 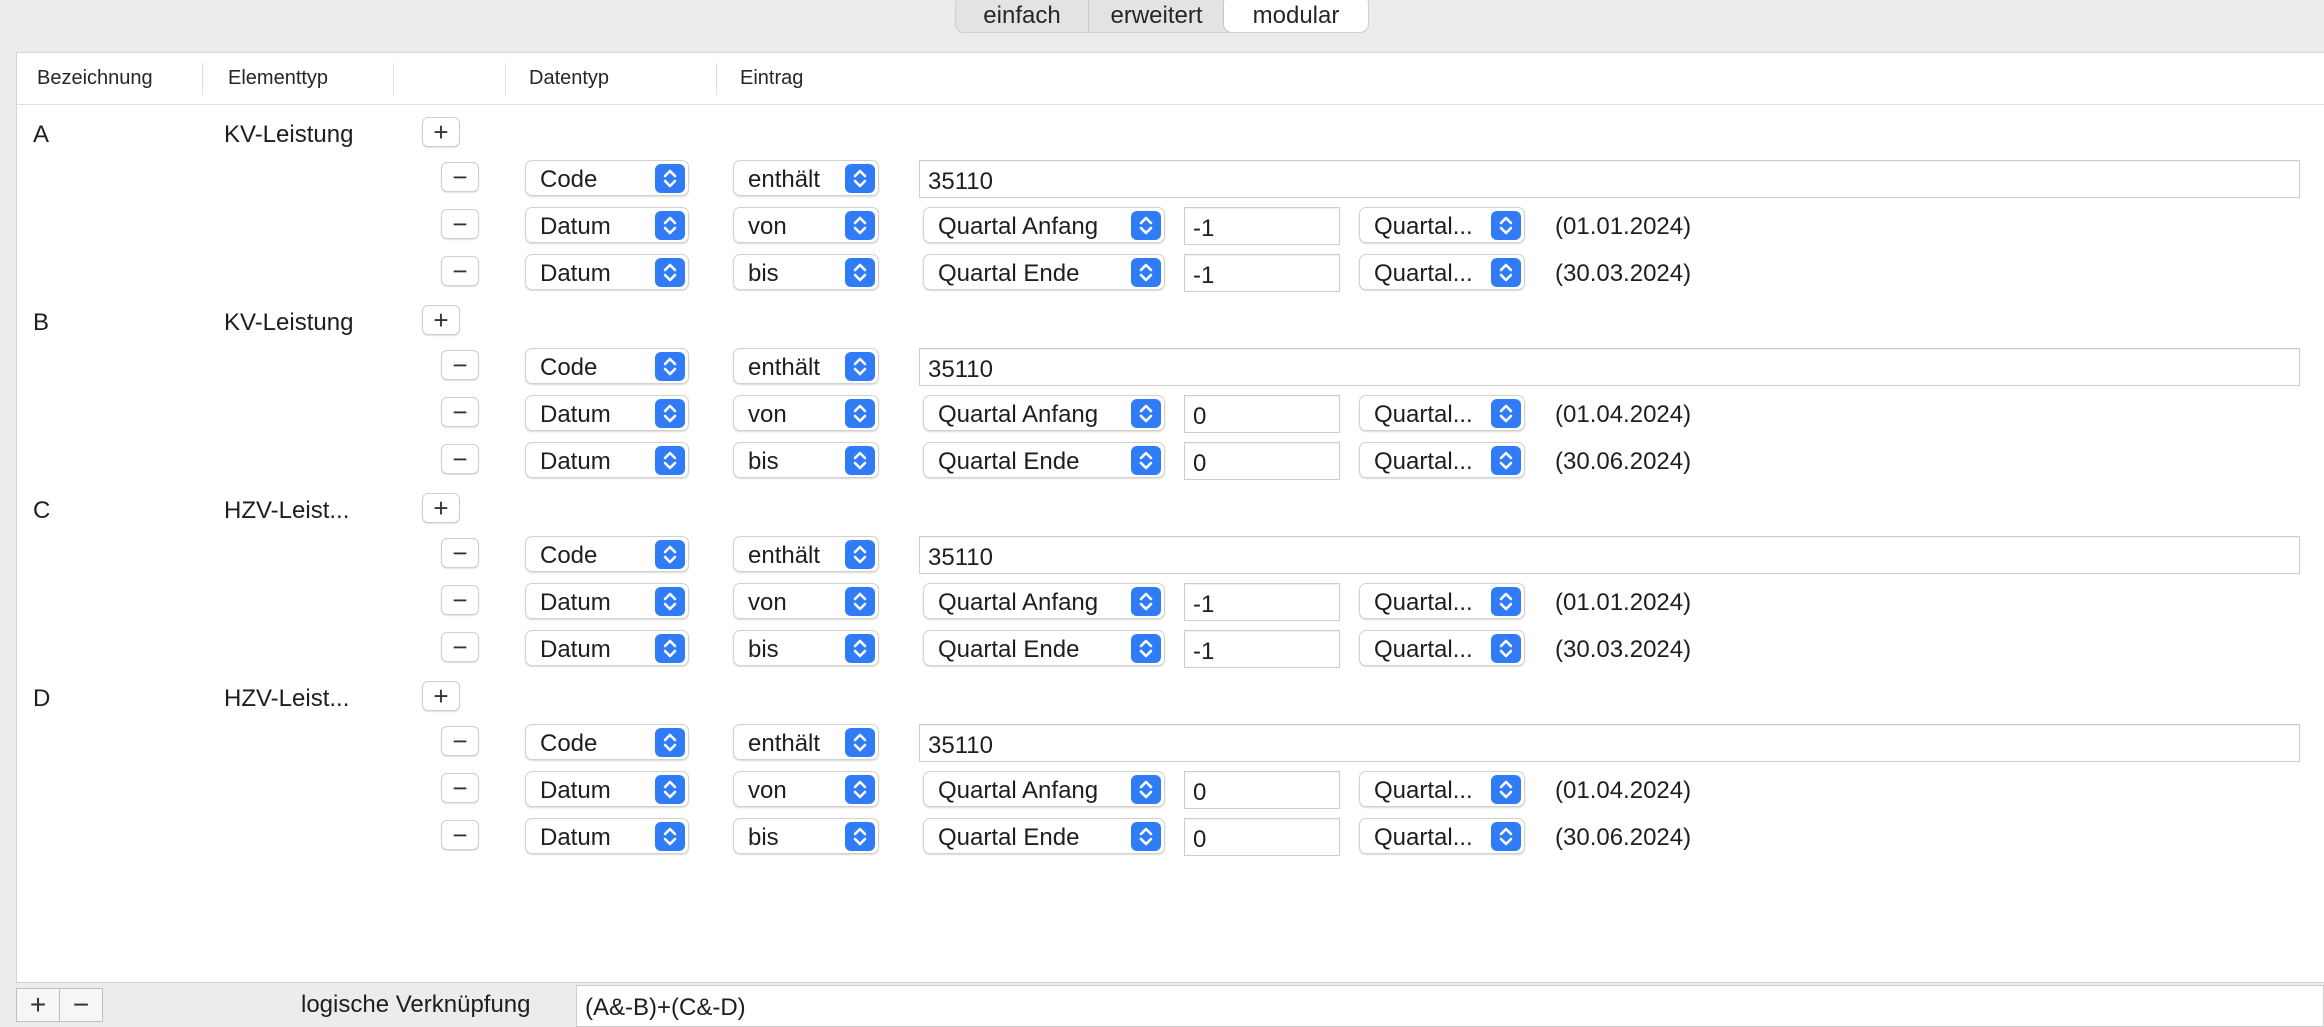 What do you see at coordinates (569, 743) in the screenshot?
I see `datatype-select-value: Code` at bounding box center [569, 743].